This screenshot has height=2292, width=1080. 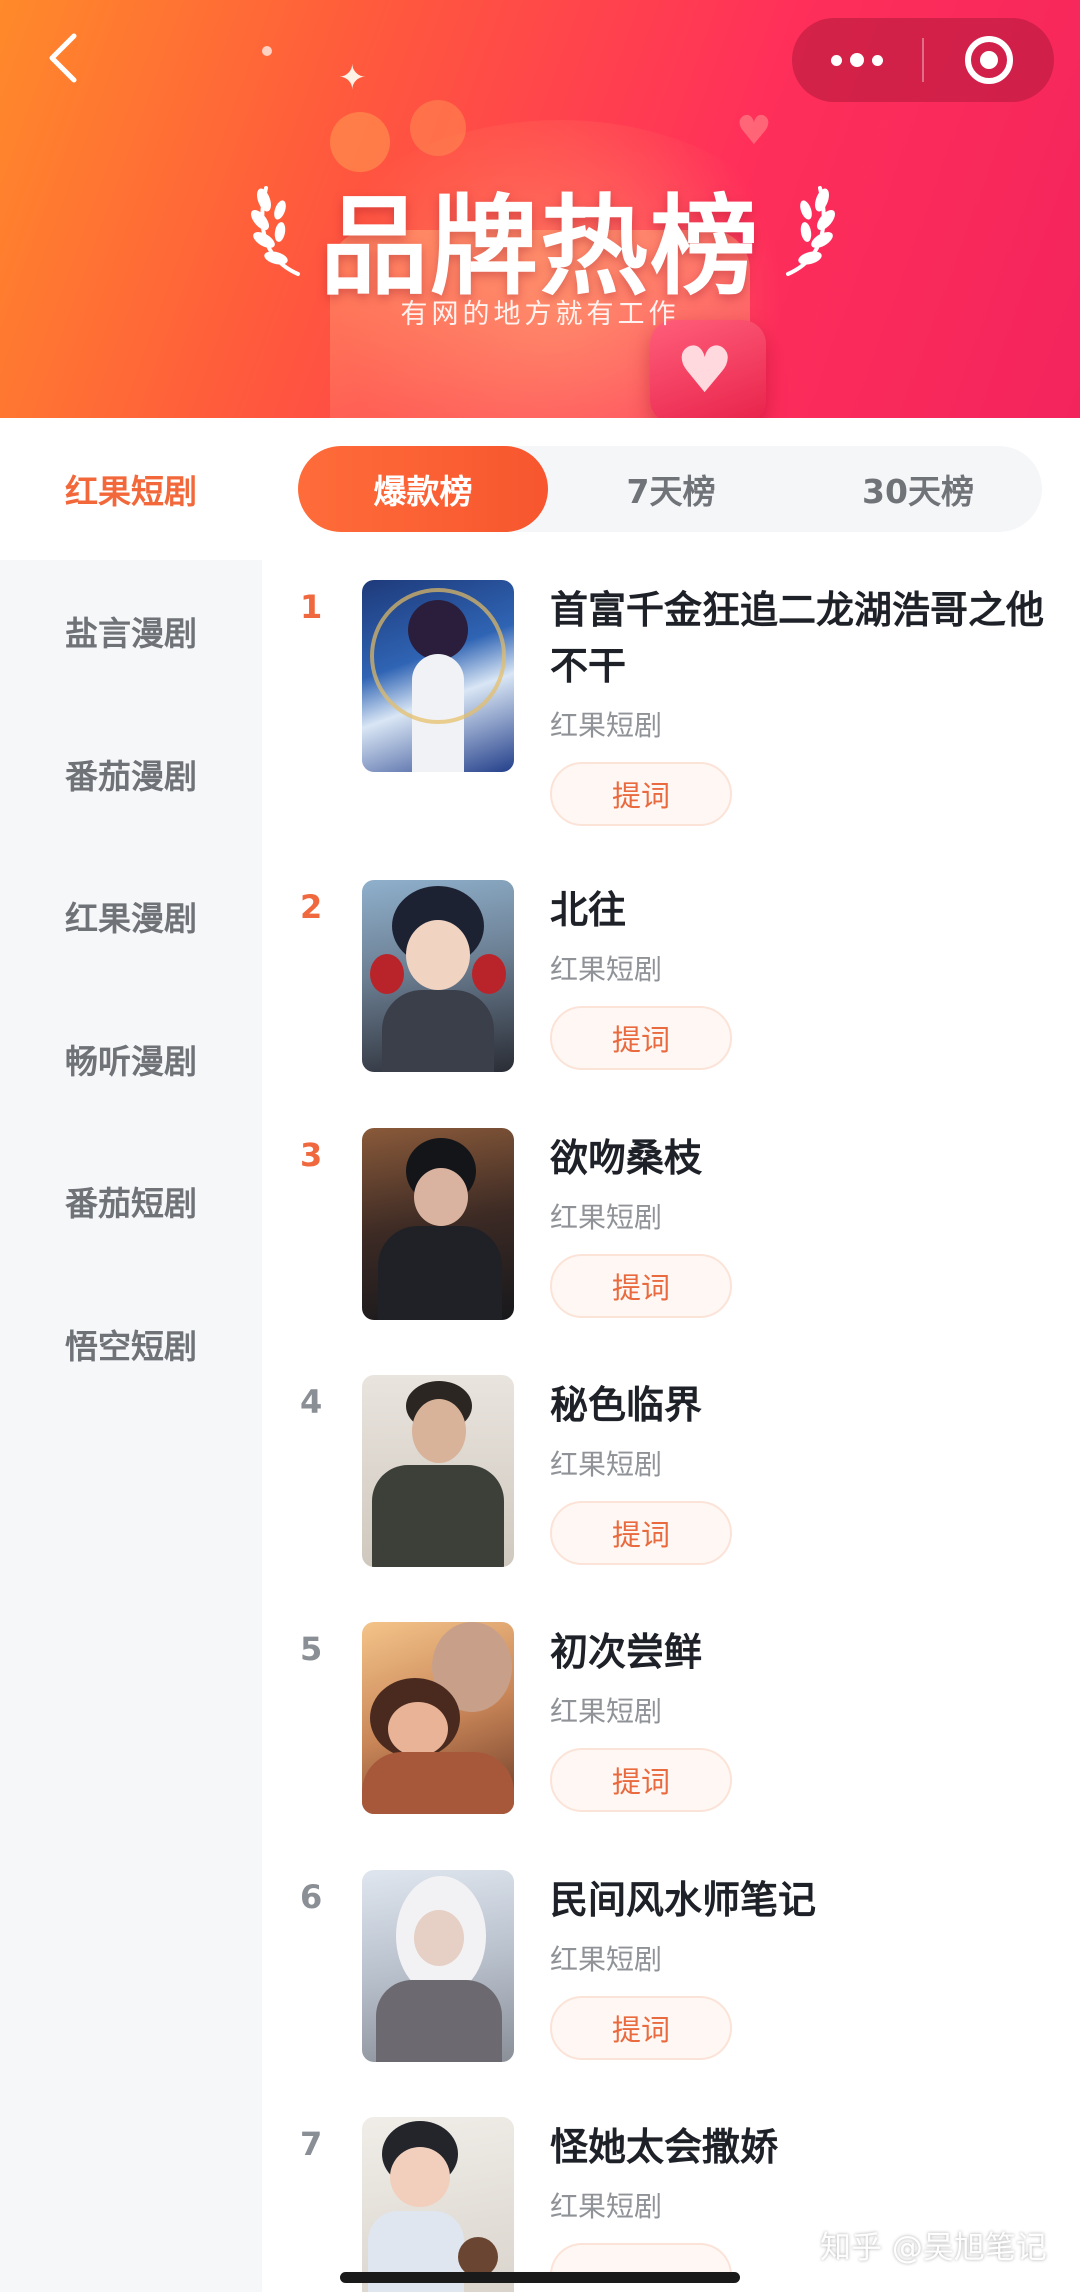 I want to click on mini-program-capsule, so click(x=923, y=60).